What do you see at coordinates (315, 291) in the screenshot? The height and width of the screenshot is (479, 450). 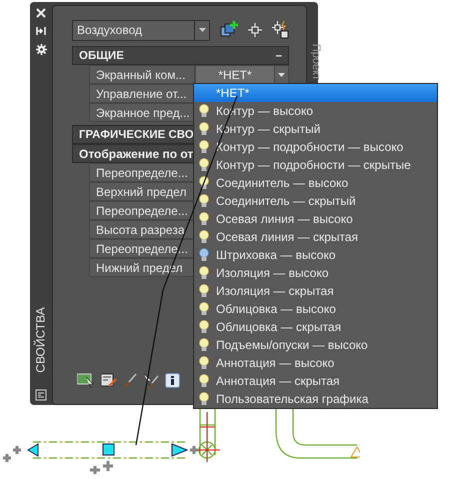 I see `list-option: Изоляция — скрытая` at bounding box center [315, 291].